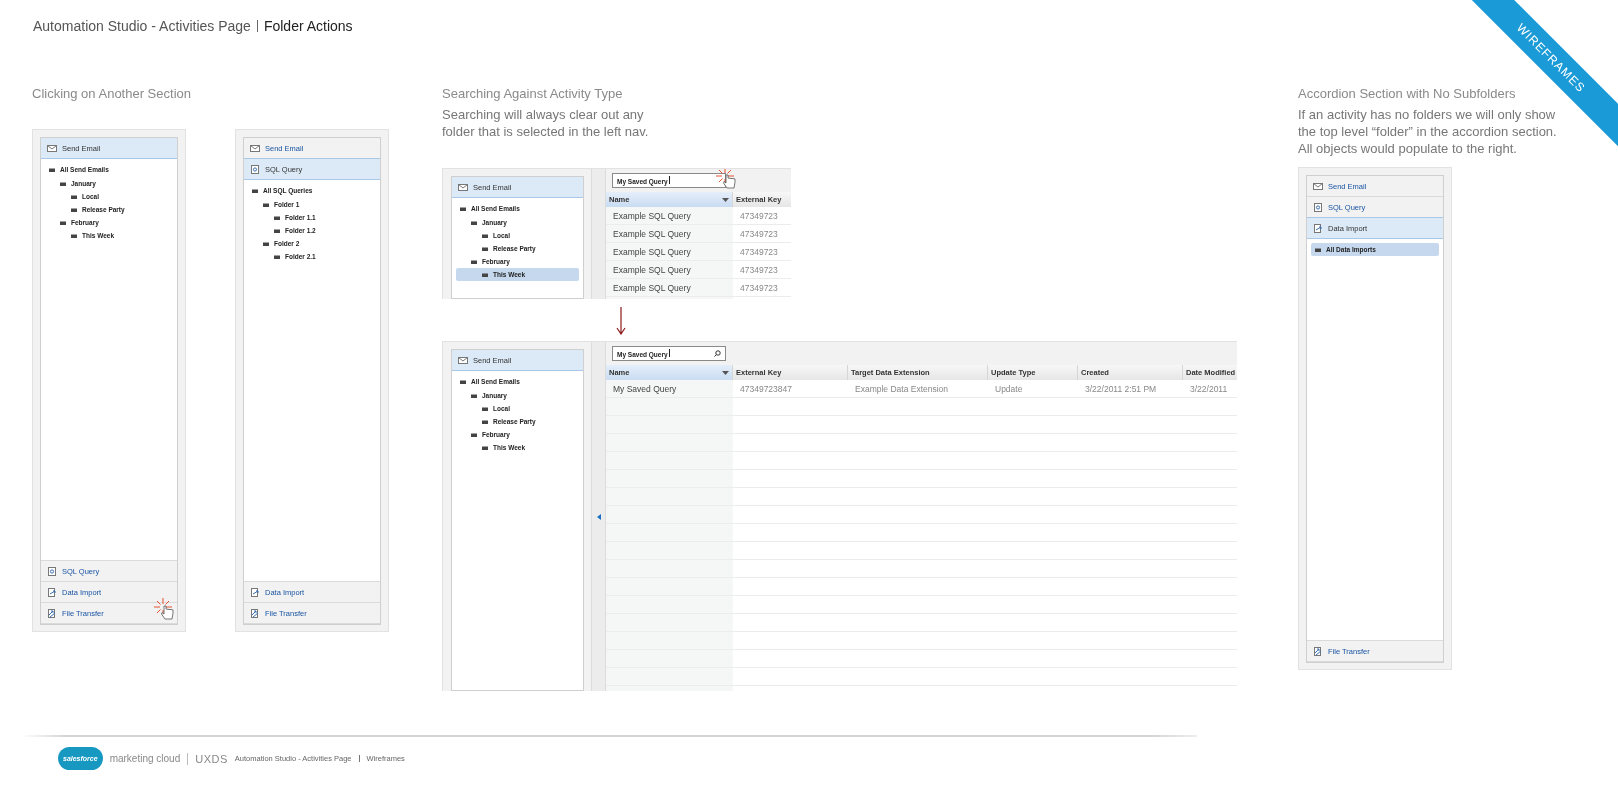 The image size is (1618, 793). What do you see at coordinates (533, 93) in the screenshot?
I see `section-heading: Searching Against Activity Type` at bounding box center [533, 93].